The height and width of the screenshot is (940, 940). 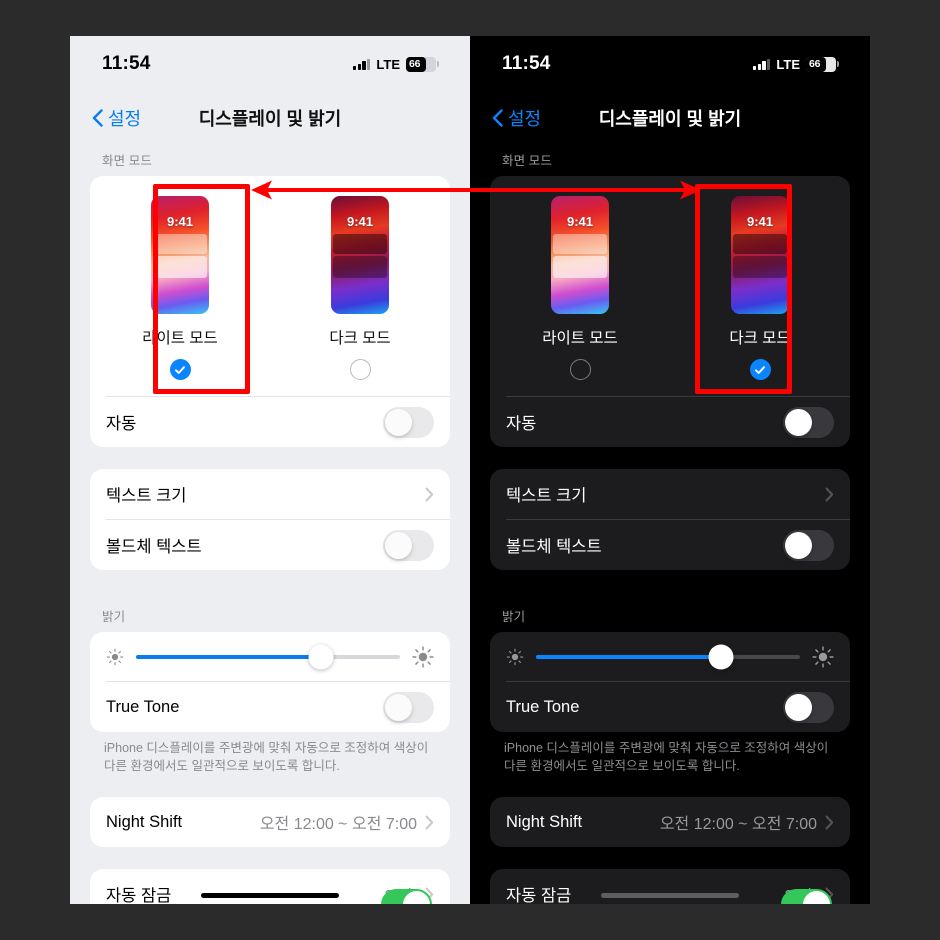 What do you see at coordinates (670, 64) in the screenshot?
I see `status-bar-dark: 11:54 LTE 66` at bounding box center [670, 64].